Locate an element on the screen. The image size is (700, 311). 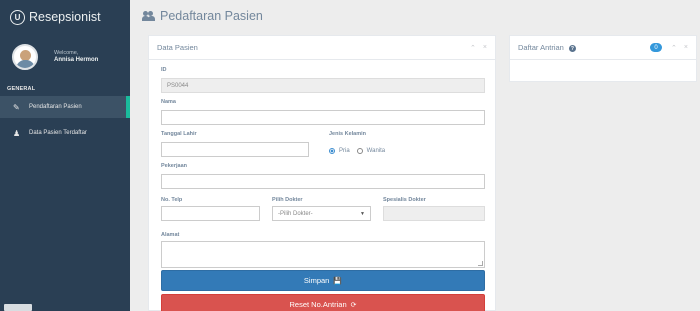
daftar-antrian-panel: Daftar Antrian ? 0 ⌃ × is located at coordinates (603, 58).